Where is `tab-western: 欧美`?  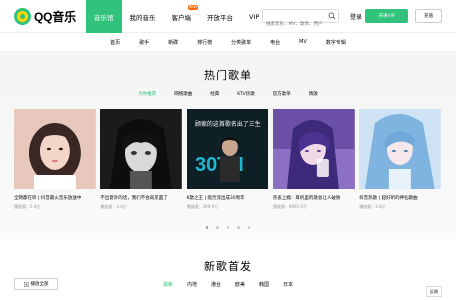 tab-western: 欧美 is located at coordinates (240, 284).